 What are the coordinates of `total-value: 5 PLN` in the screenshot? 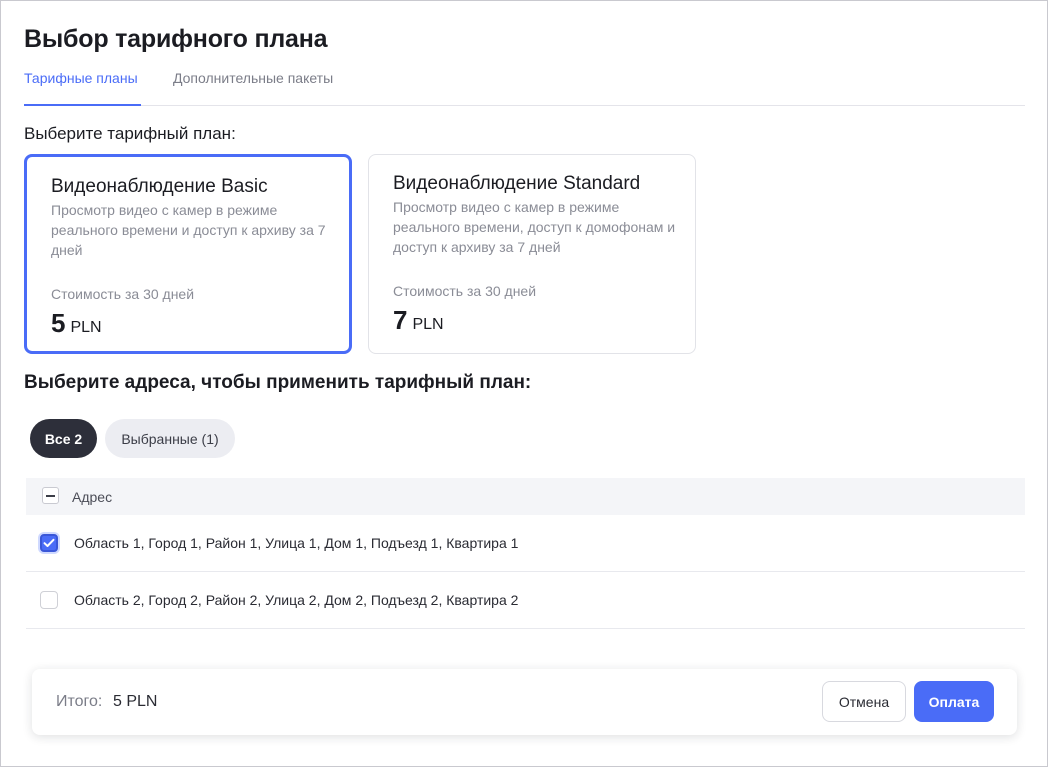 It's located at (135, 701).